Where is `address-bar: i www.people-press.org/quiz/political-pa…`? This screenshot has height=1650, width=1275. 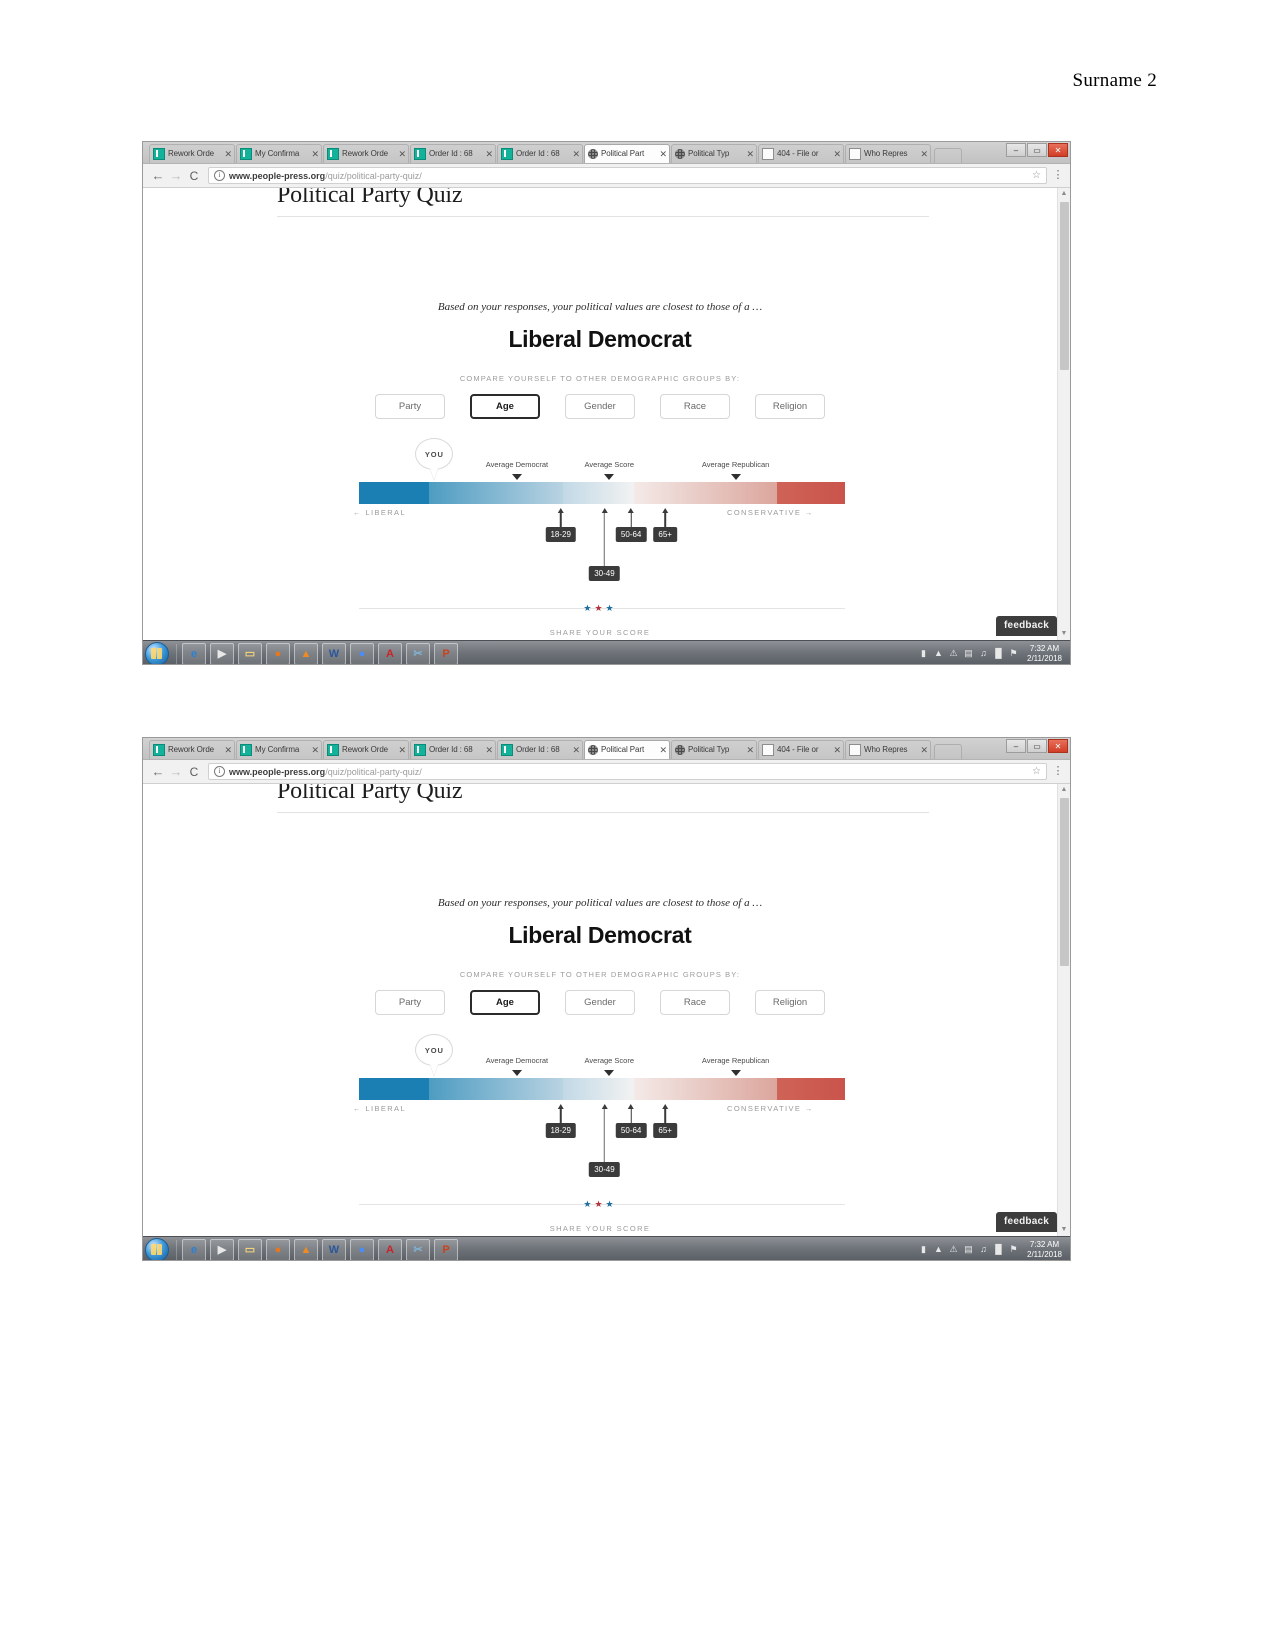 address-bar: i www.people-press.org/quiz/political-pa… is located at coordinates (627, 175).